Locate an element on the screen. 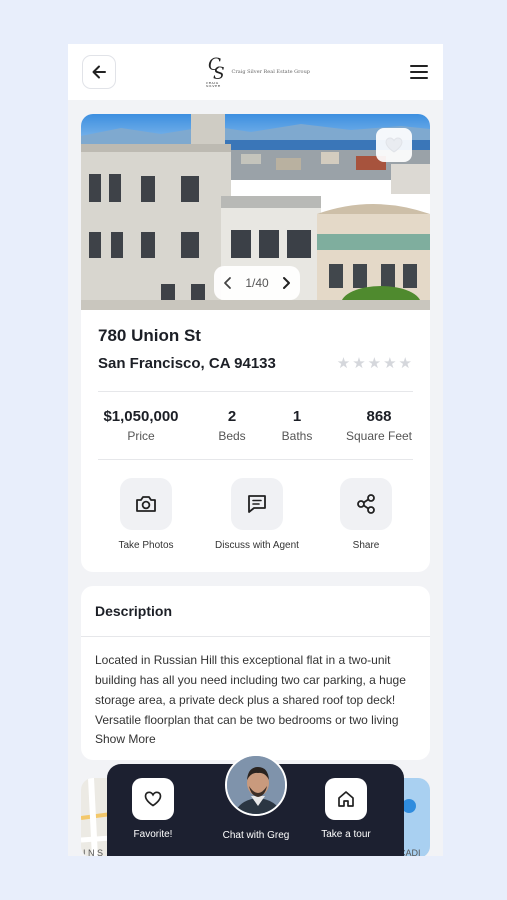  heart-outline-icon is located at coordinates (153, 799).